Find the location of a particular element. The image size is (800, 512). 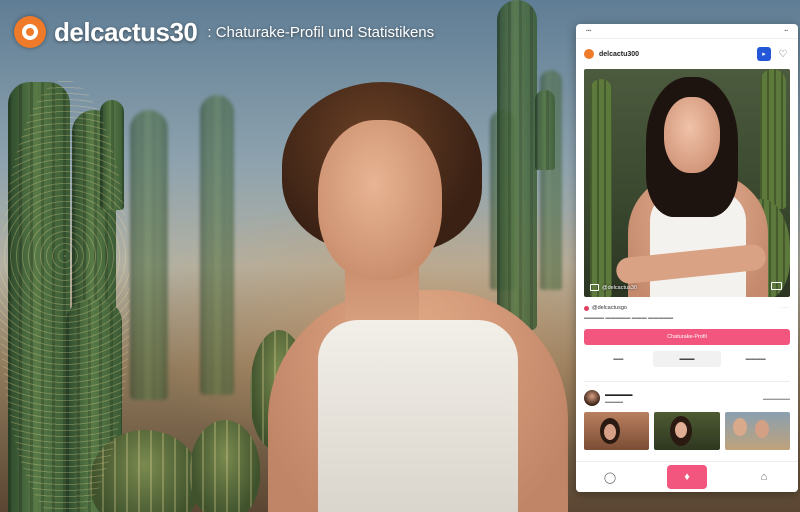

status-dots-left: ▪▪▪ is located at coordinates (589, 31).